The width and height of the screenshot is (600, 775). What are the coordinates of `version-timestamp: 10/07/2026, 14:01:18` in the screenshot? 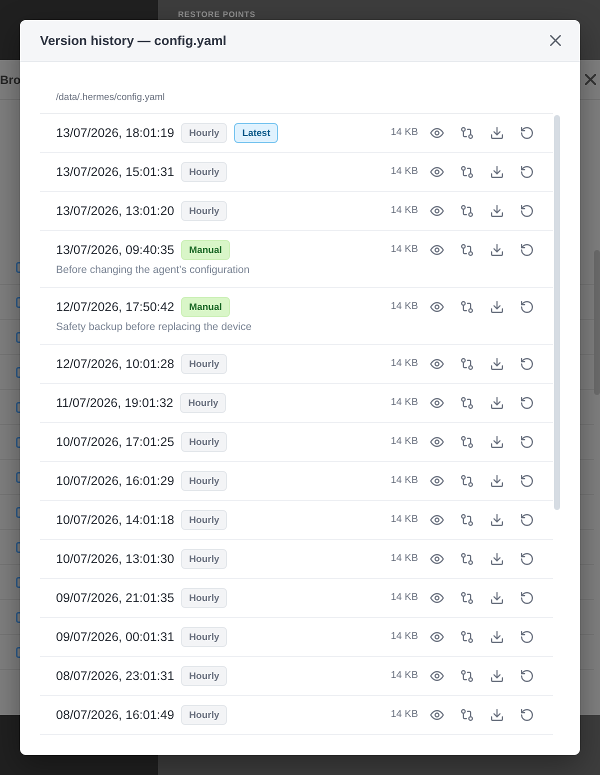 It's located at (115, 520).